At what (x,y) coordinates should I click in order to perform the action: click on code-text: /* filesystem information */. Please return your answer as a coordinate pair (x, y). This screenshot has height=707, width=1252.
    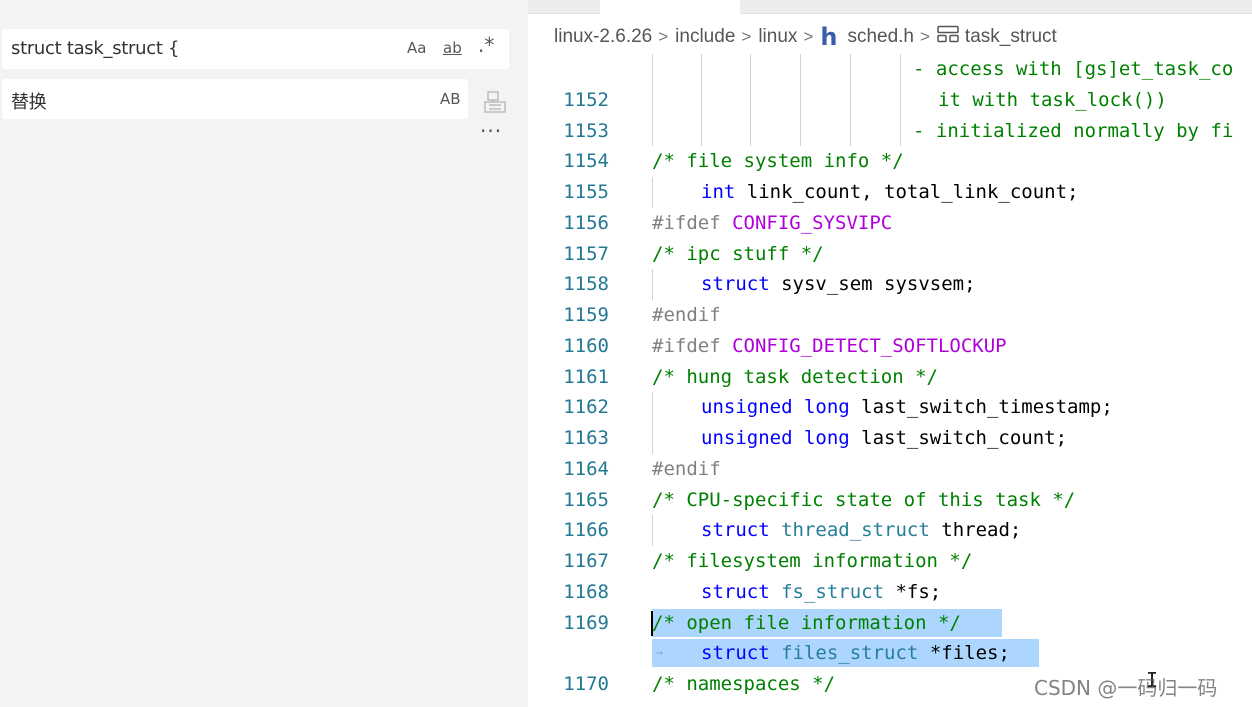
    Looking at the image, I should click on (812, 561).